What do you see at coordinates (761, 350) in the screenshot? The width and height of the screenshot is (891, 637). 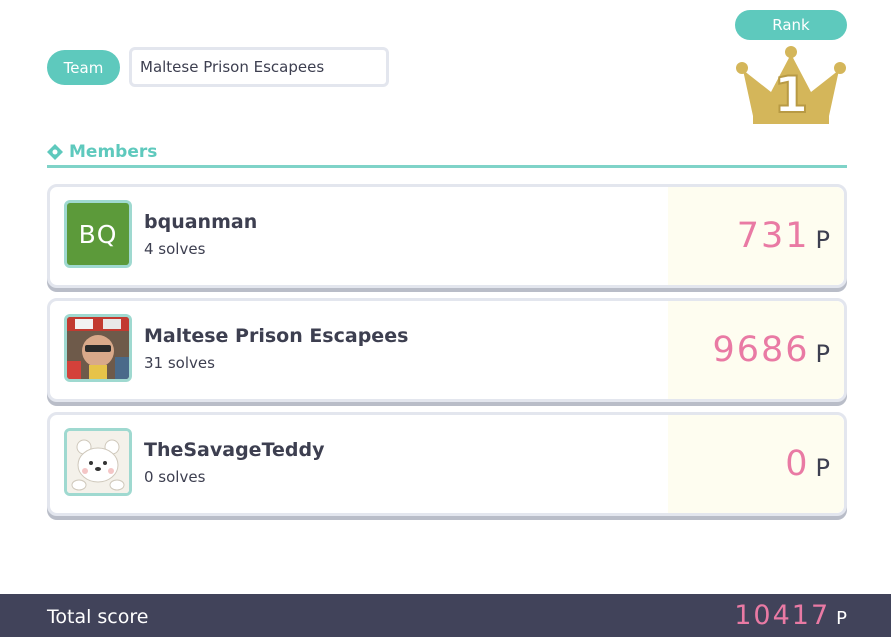 I see `member-score: 9686` at bounding box center [761, 350].